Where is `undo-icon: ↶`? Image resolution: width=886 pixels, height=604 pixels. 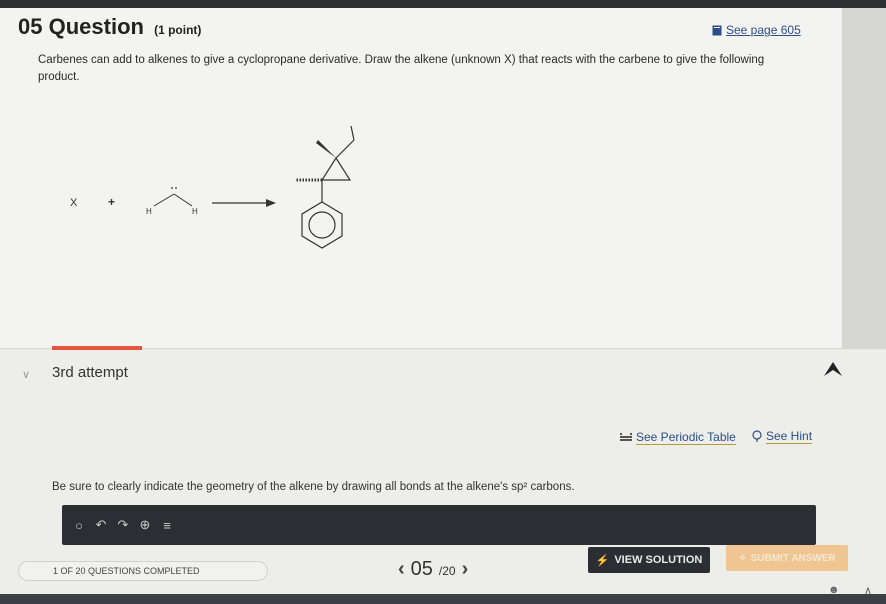 undo-icon: ↶ is located at coordinates (101, 525).